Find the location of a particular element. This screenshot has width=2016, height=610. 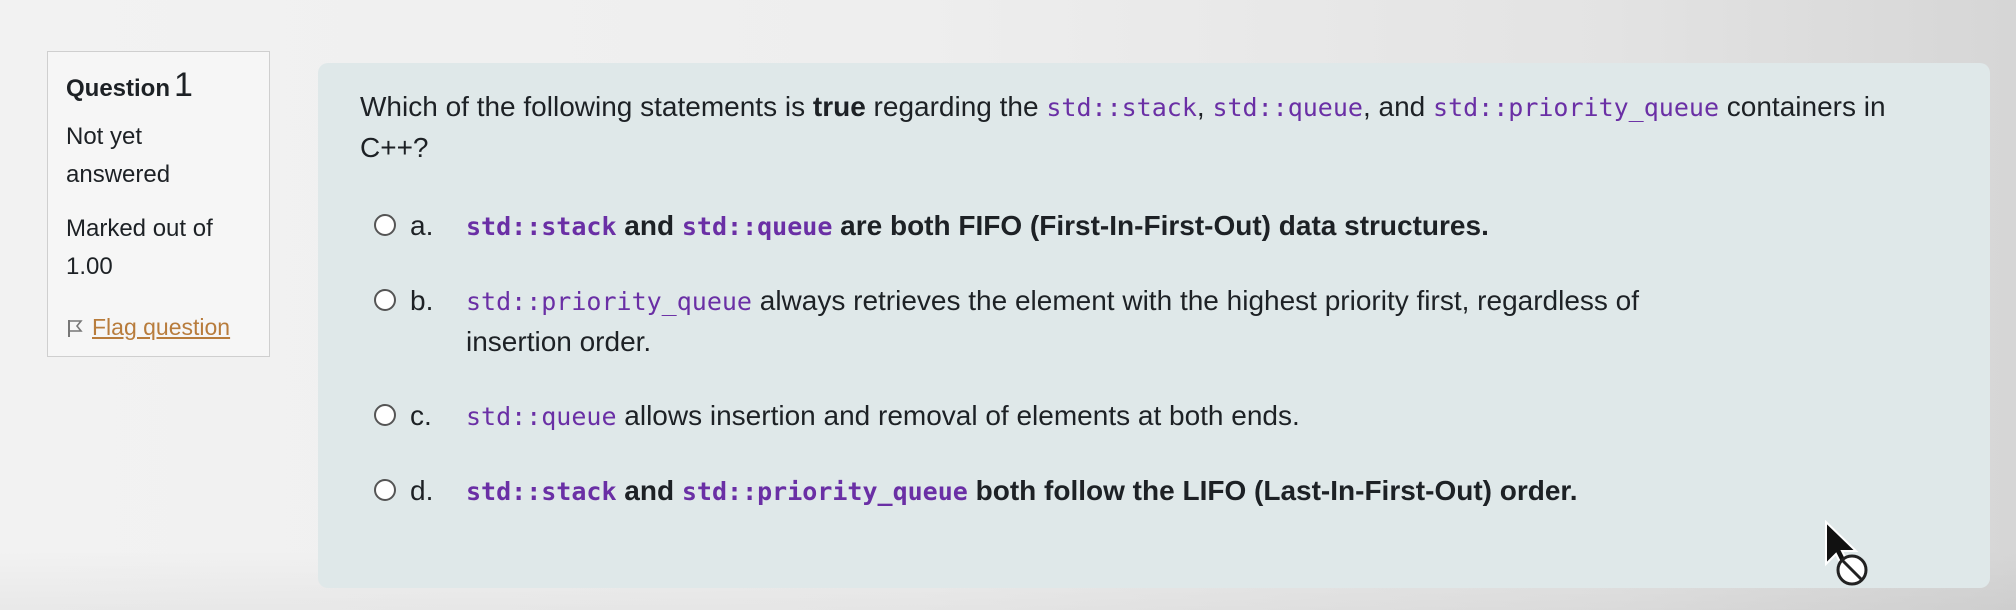

radio-button-b is located at coordinates (385, 300).